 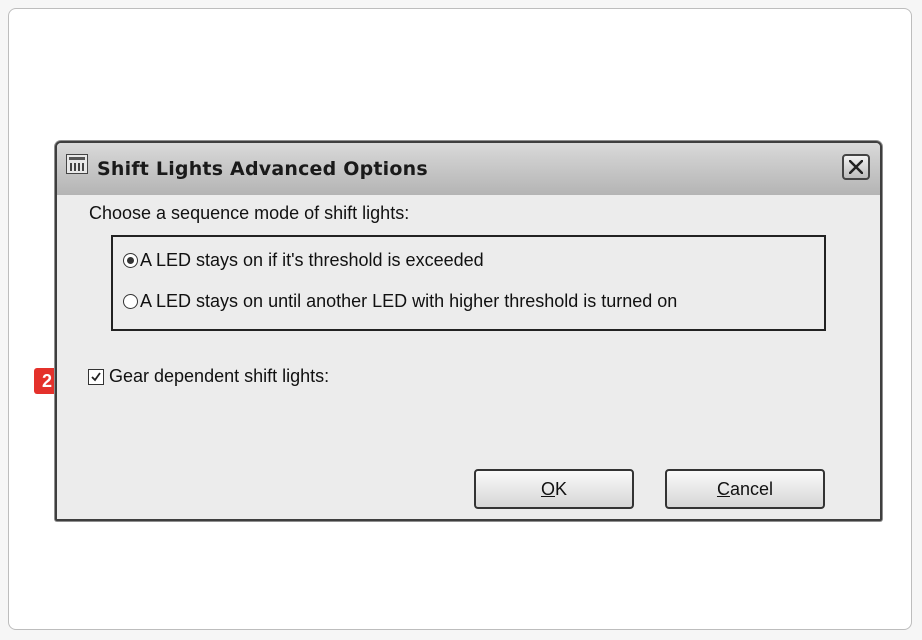 I want to click on gear-dependent-checkbox, so click(x=96, y=376).